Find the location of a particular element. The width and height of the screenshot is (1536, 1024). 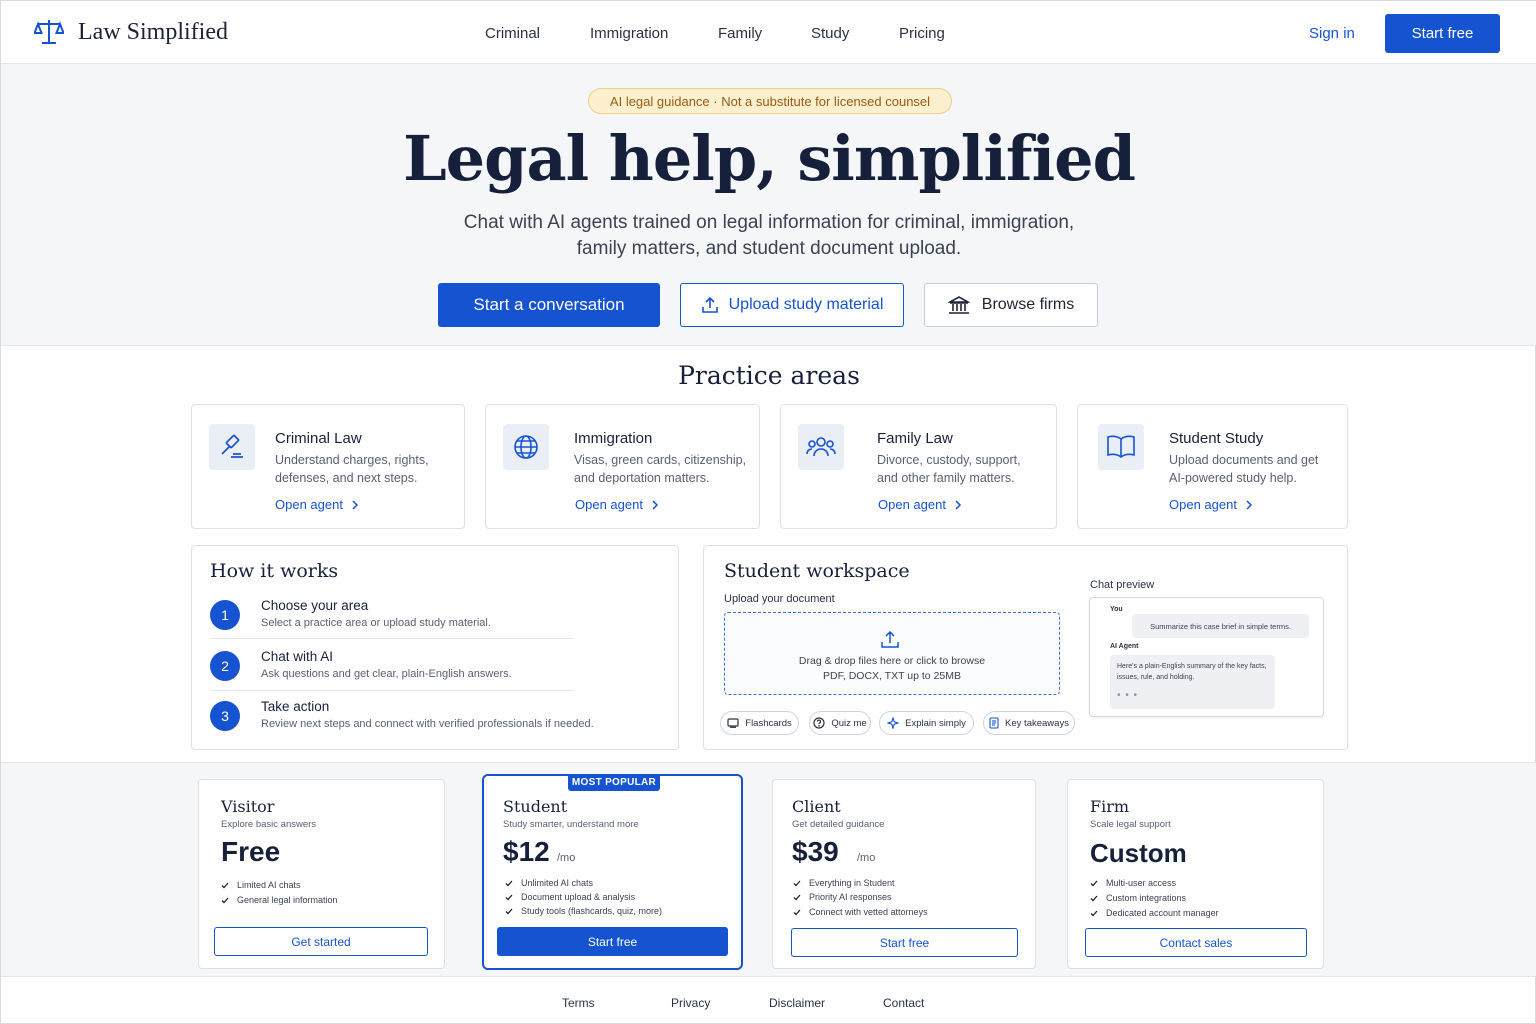

plan-tagline: Scale legal support is located at coordinates (1130, 824).